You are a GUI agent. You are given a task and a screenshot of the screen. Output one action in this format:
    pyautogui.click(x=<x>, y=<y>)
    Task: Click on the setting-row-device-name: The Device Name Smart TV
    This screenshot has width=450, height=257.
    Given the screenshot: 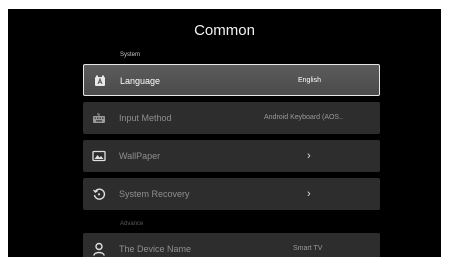 What is the action you would take?
    pyautogui.click(x=231, y=245)
    